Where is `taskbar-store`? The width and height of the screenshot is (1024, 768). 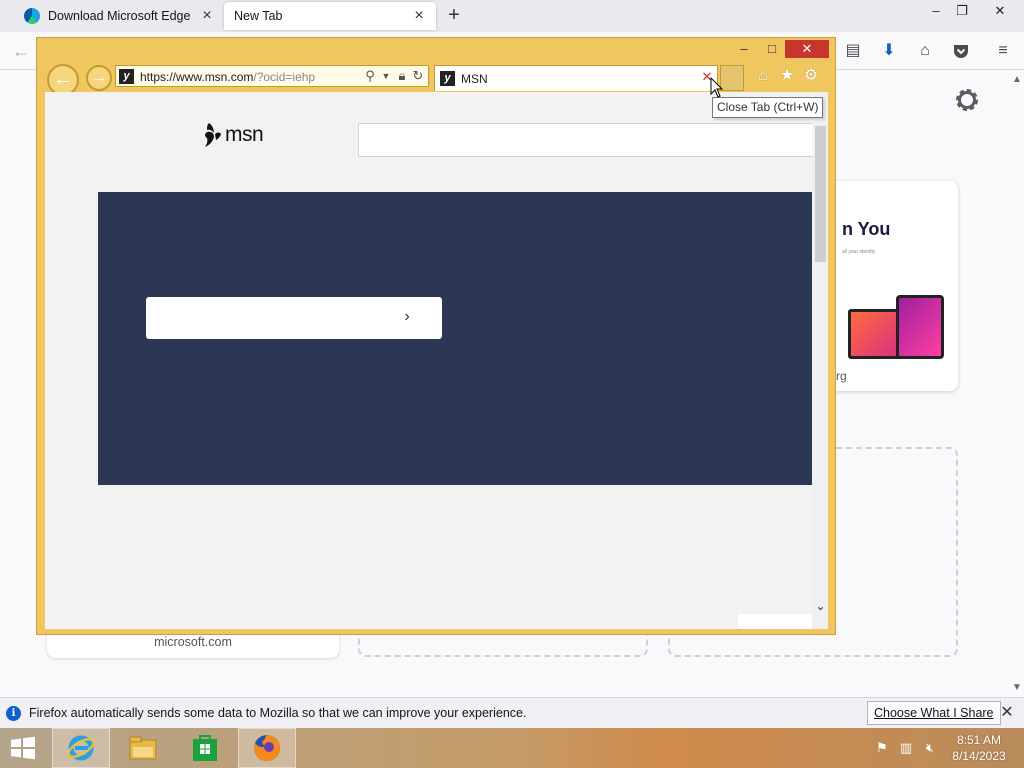 taskbar-store is located at coordinates (205, 748).